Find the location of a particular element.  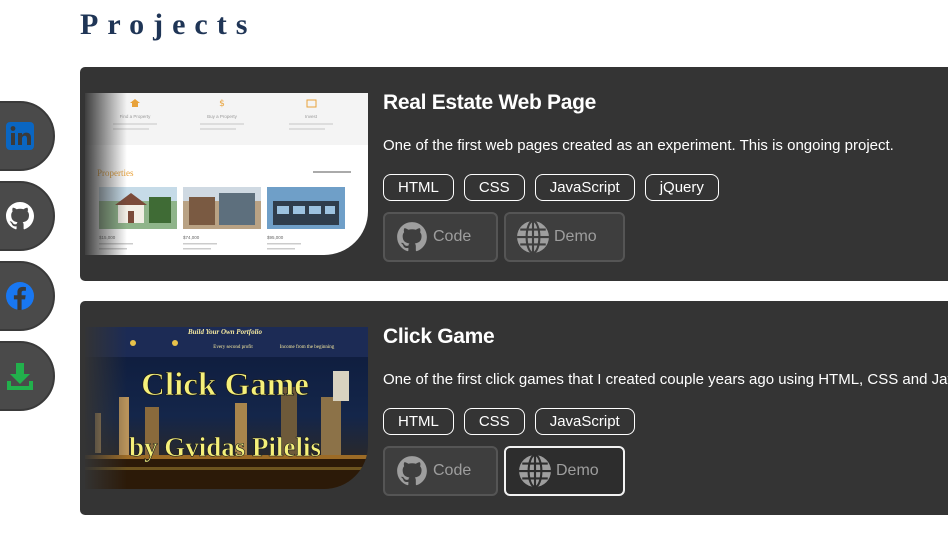

thumb-game-title: Click Game is located at coordinates (225, 385).